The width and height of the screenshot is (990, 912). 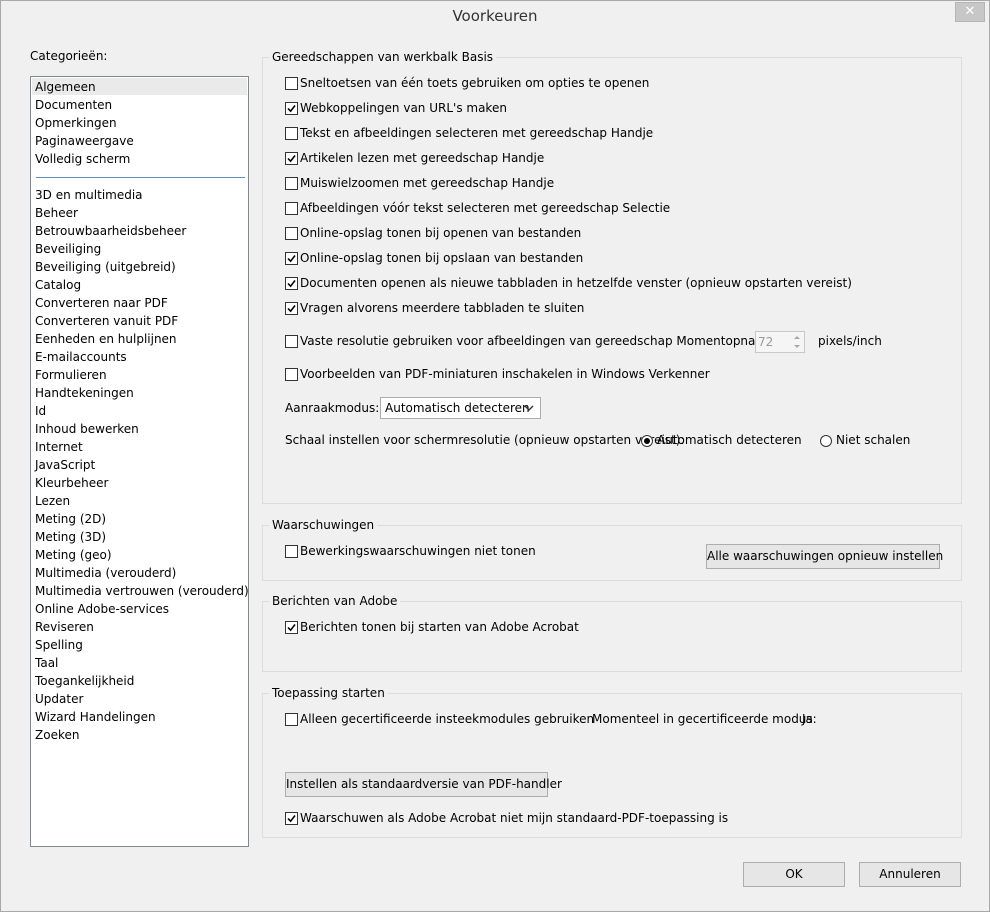 What do you see at coordinates (140, 177) in the screenshot?
I see `category-separator` at bounding box center [140, 177].